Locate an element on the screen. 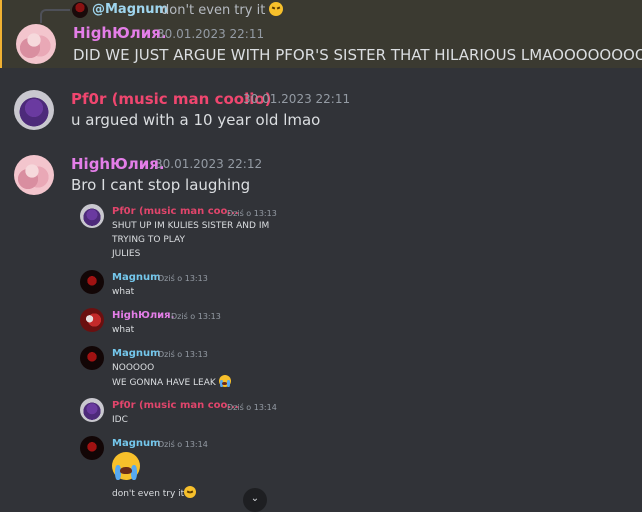  message-text-line: don't even try it is located at coordinates (154, 493).